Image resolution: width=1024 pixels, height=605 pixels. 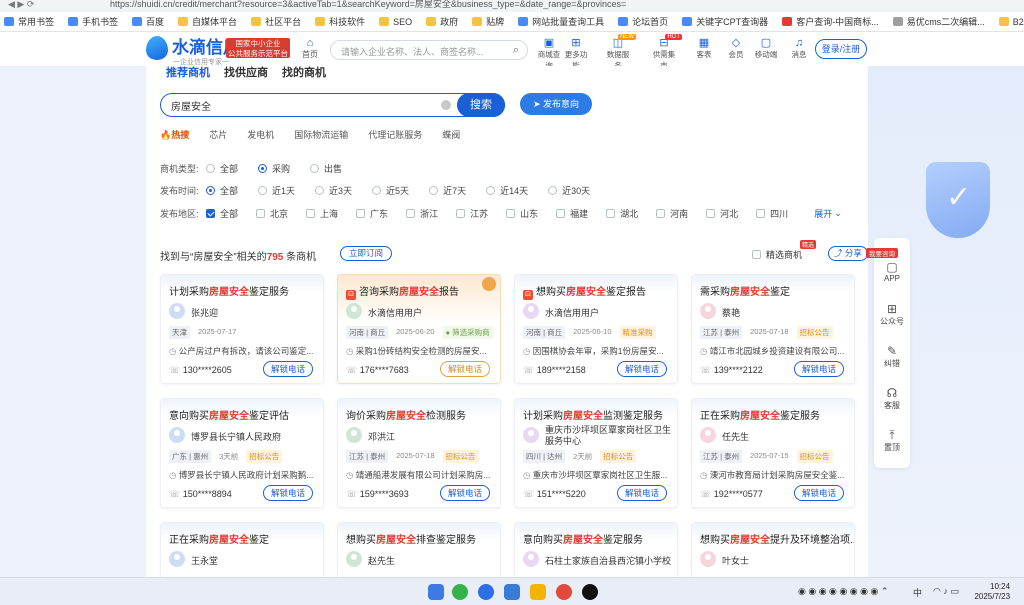 What do you see at coordinates (446, 105) in the screenshot?
I see `clear-search-icon` at bounding box center [446, 105].